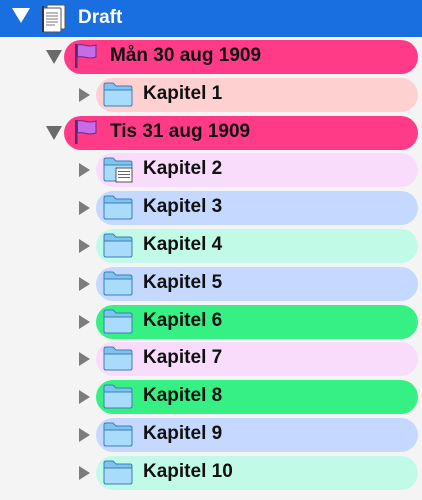  I want to click on binder-row-group: Mån 30 aug 1909, so click(211, 57).